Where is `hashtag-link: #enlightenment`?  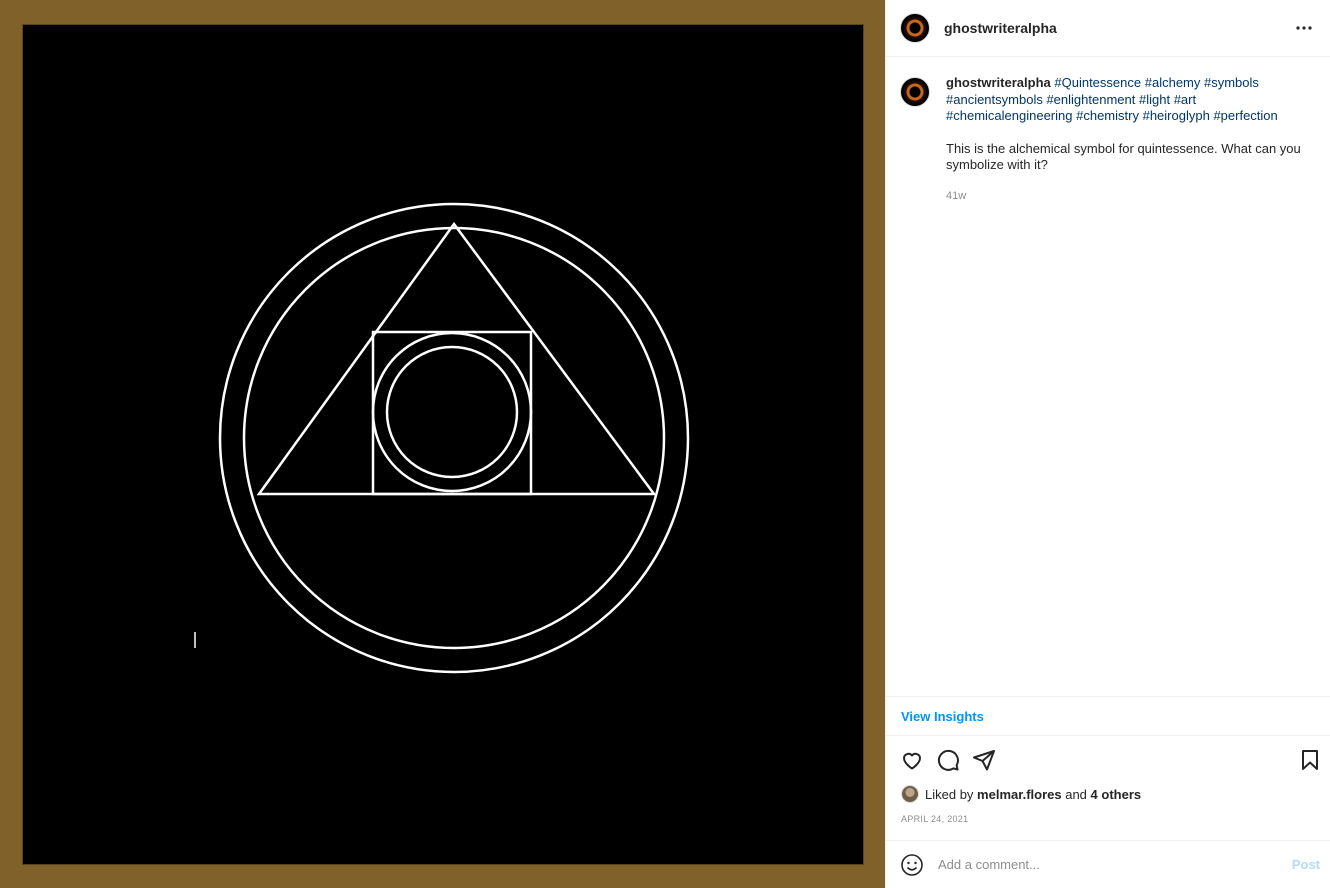
hashtag-link: #enlightenment is located at coordinates (1090, 99).